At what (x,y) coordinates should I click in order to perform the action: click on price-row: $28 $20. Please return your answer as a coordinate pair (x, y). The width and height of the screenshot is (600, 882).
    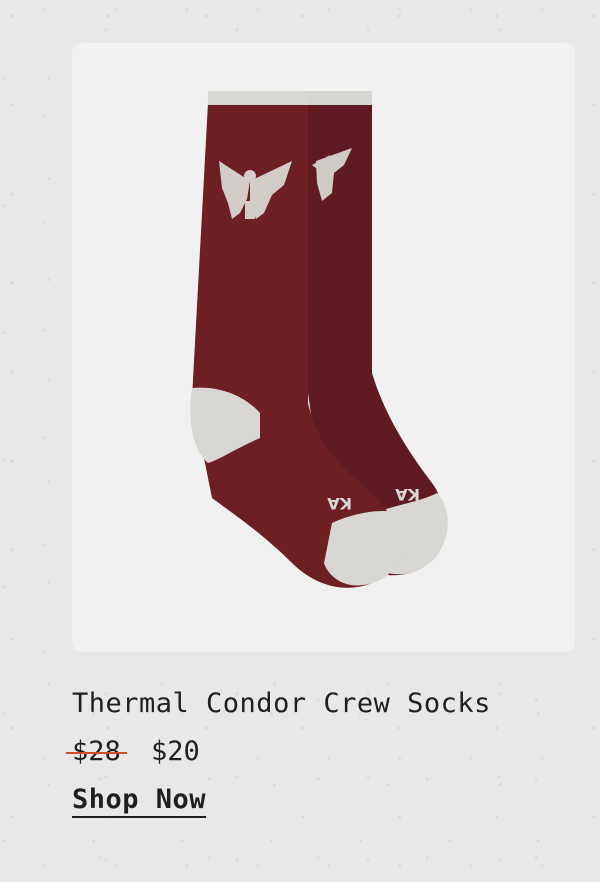
    Looking at the image, I should click on (133, 751).